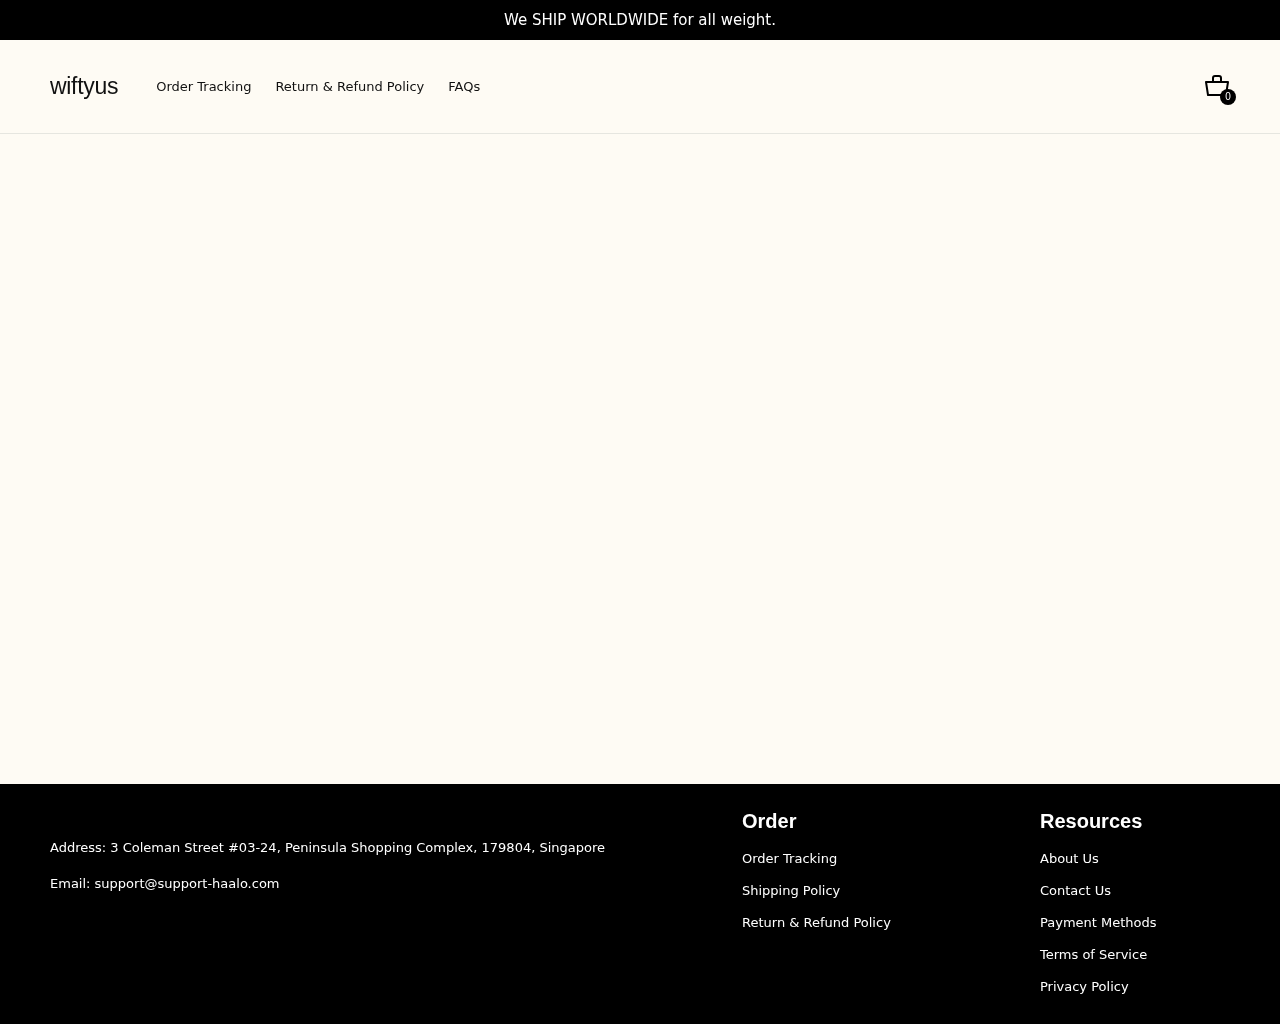  Describe the element at coordinates (816, 922) in the screenshot. I see `footer-link: Return & Refund Policy` at that location.